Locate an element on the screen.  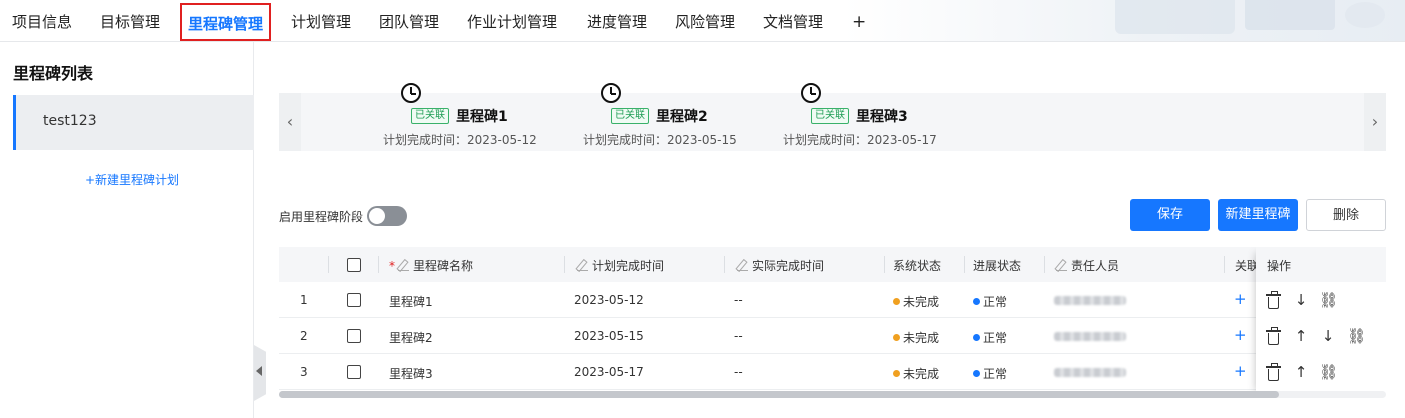
toggle-knob is located at coordinates (377, 216).